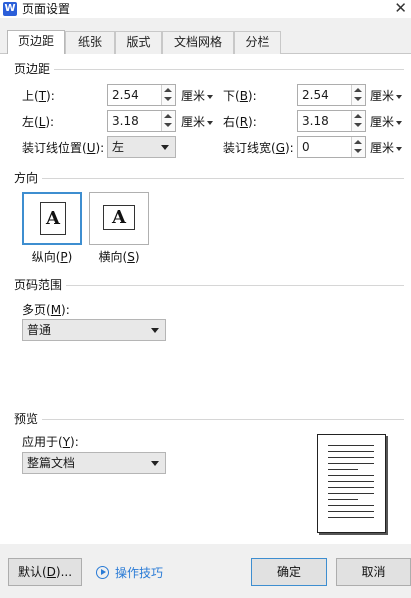 Image resolution: width=411 pixels, height=598 pixels. Describe the element at coordinates (39, 330) in the screenshot. I see `multiple-pages-value: 普通` at that location.